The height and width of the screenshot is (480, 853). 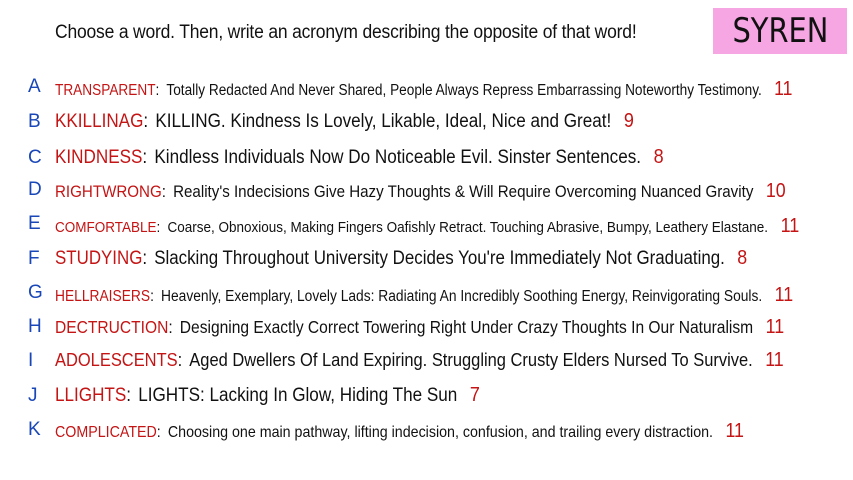 What do you see at coordinates (91, 395) in the screenshot?
I see `entry-word: LLIGHTS` at bounding box center [91, 395].